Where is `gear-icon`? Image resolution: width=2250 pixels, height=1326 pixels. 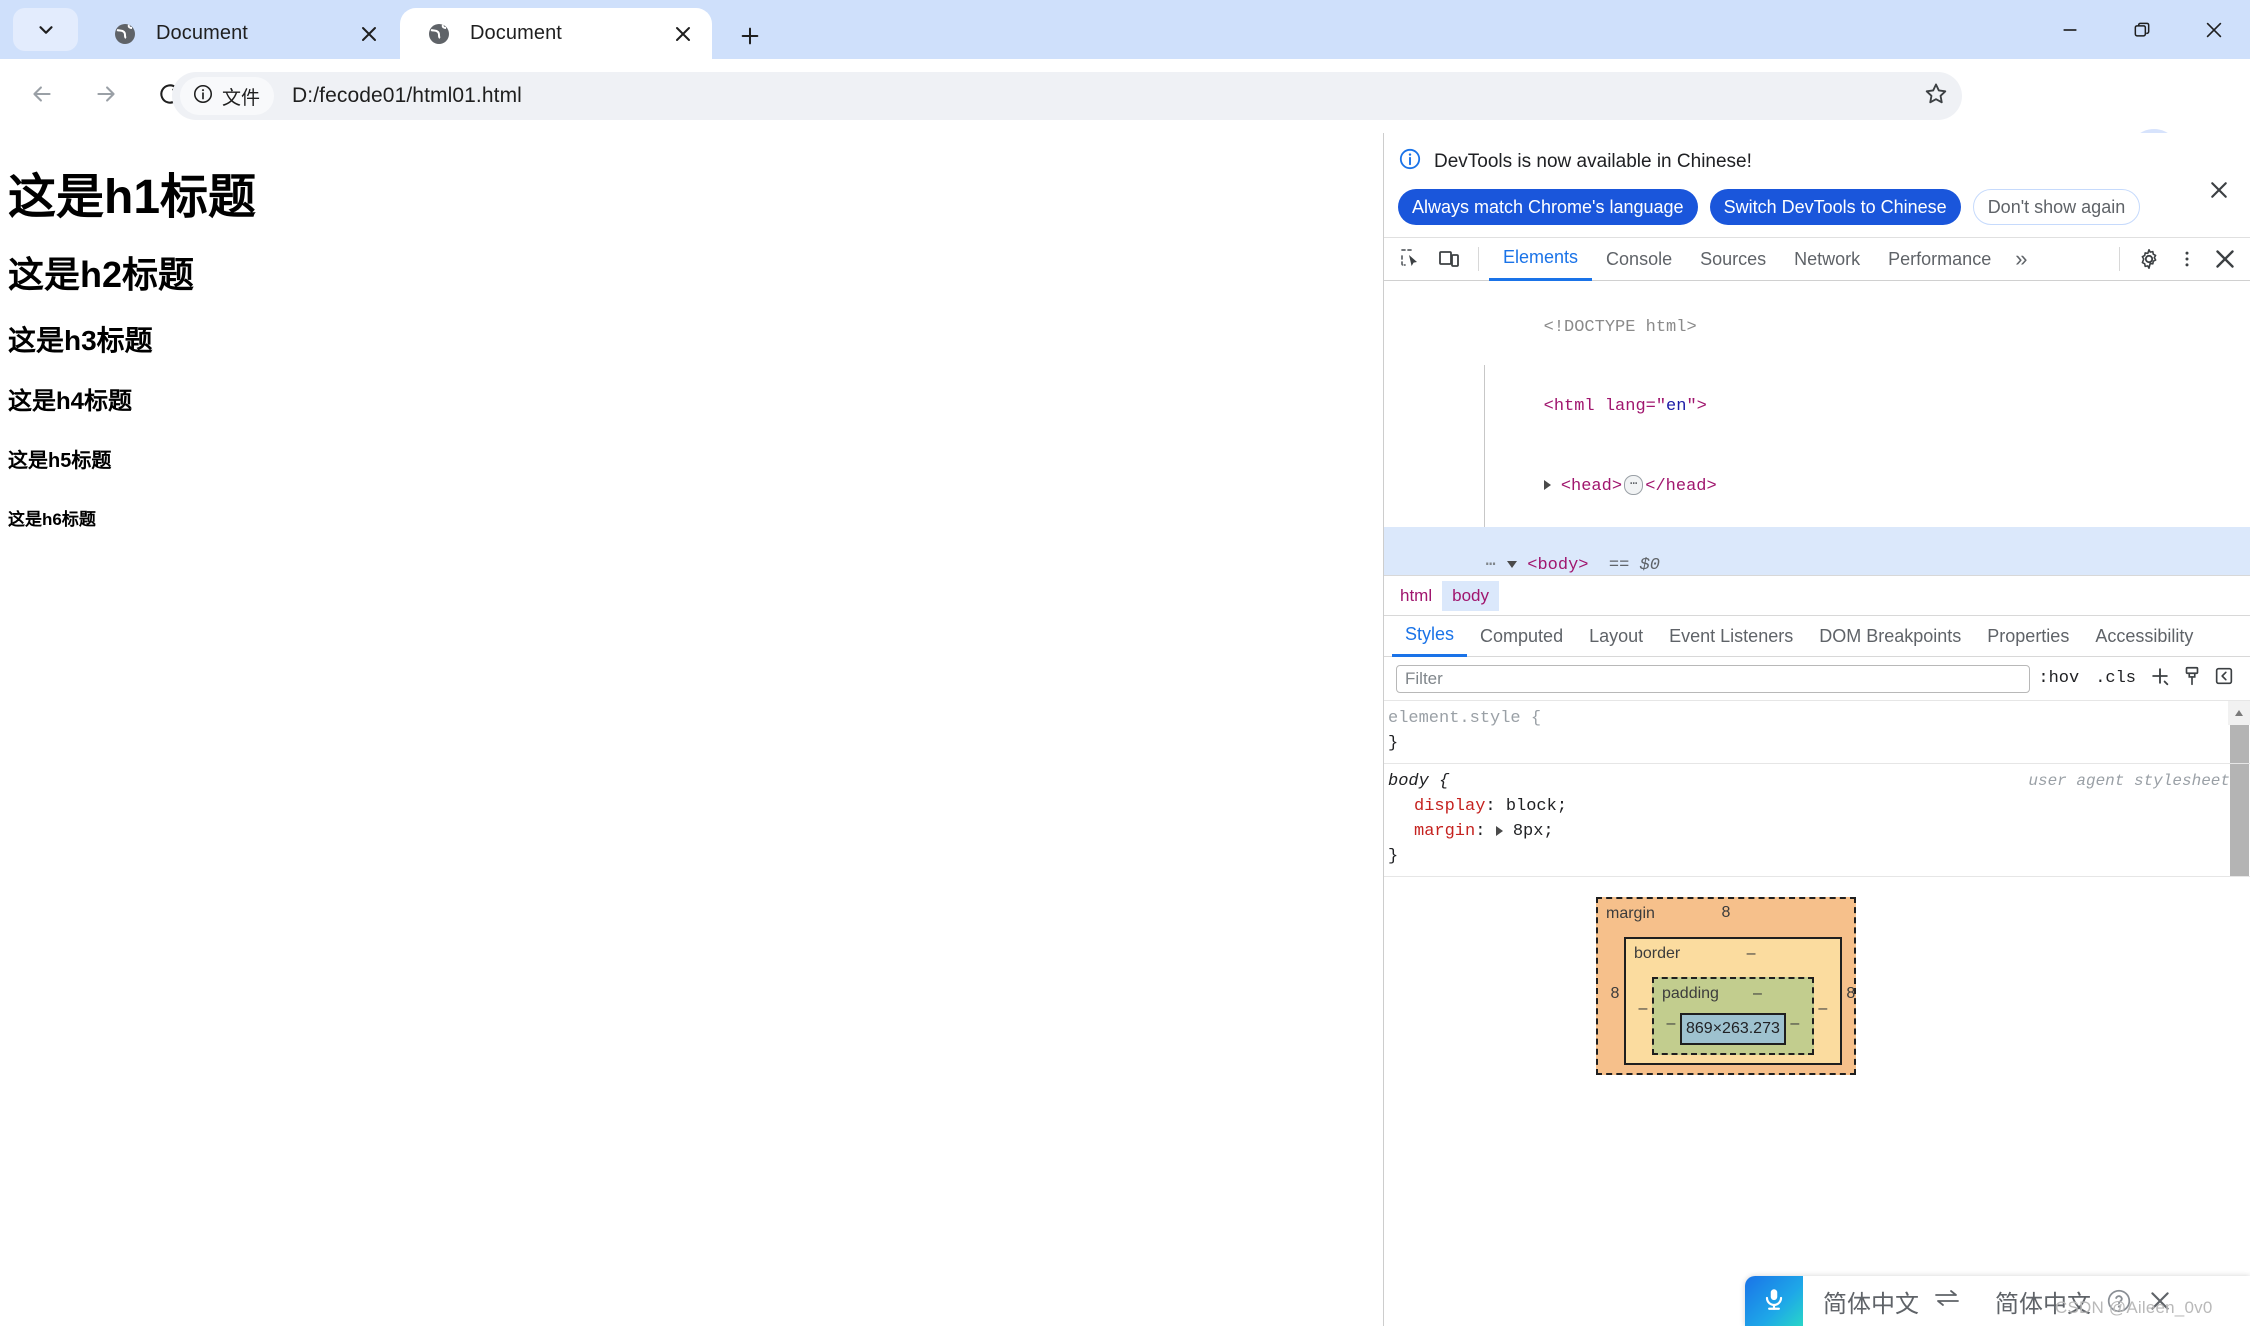
gear-icon is located at coordinates (2149, 259).